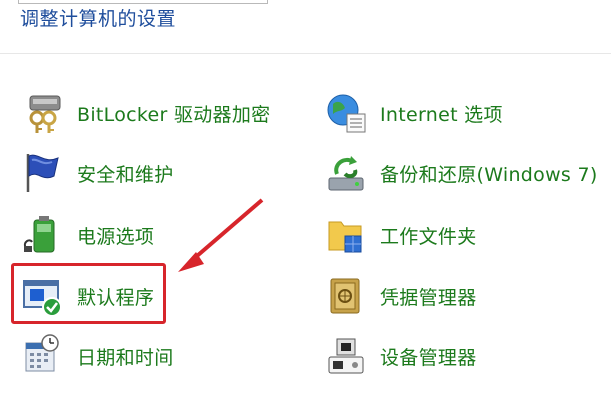 This screenshot has width=611, height=400. What do you see at coordinates (346, 356) in the screenshot?
I see `device-manager-icon` at bounding box center [346, 356].